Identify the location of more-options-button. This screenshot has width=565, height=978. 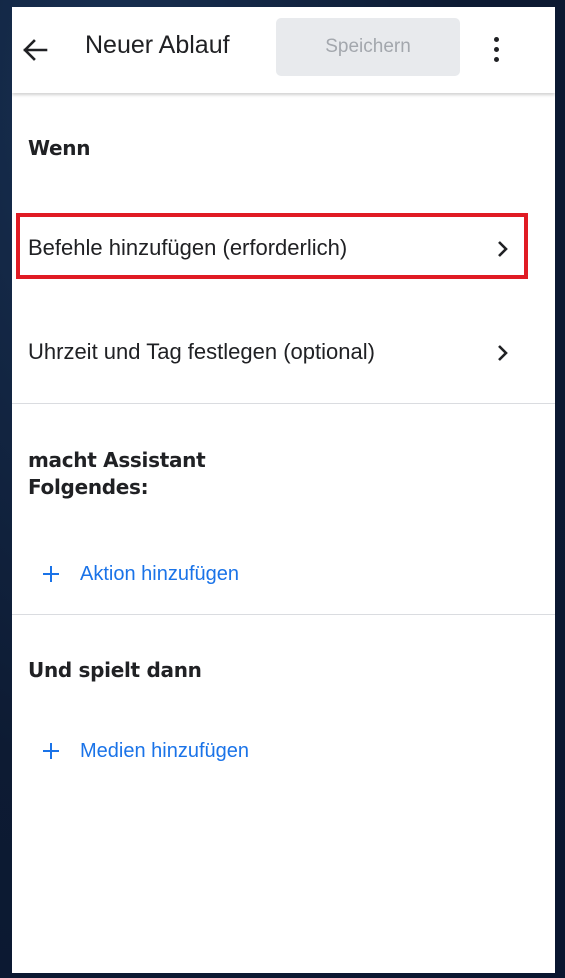
(496, 49).